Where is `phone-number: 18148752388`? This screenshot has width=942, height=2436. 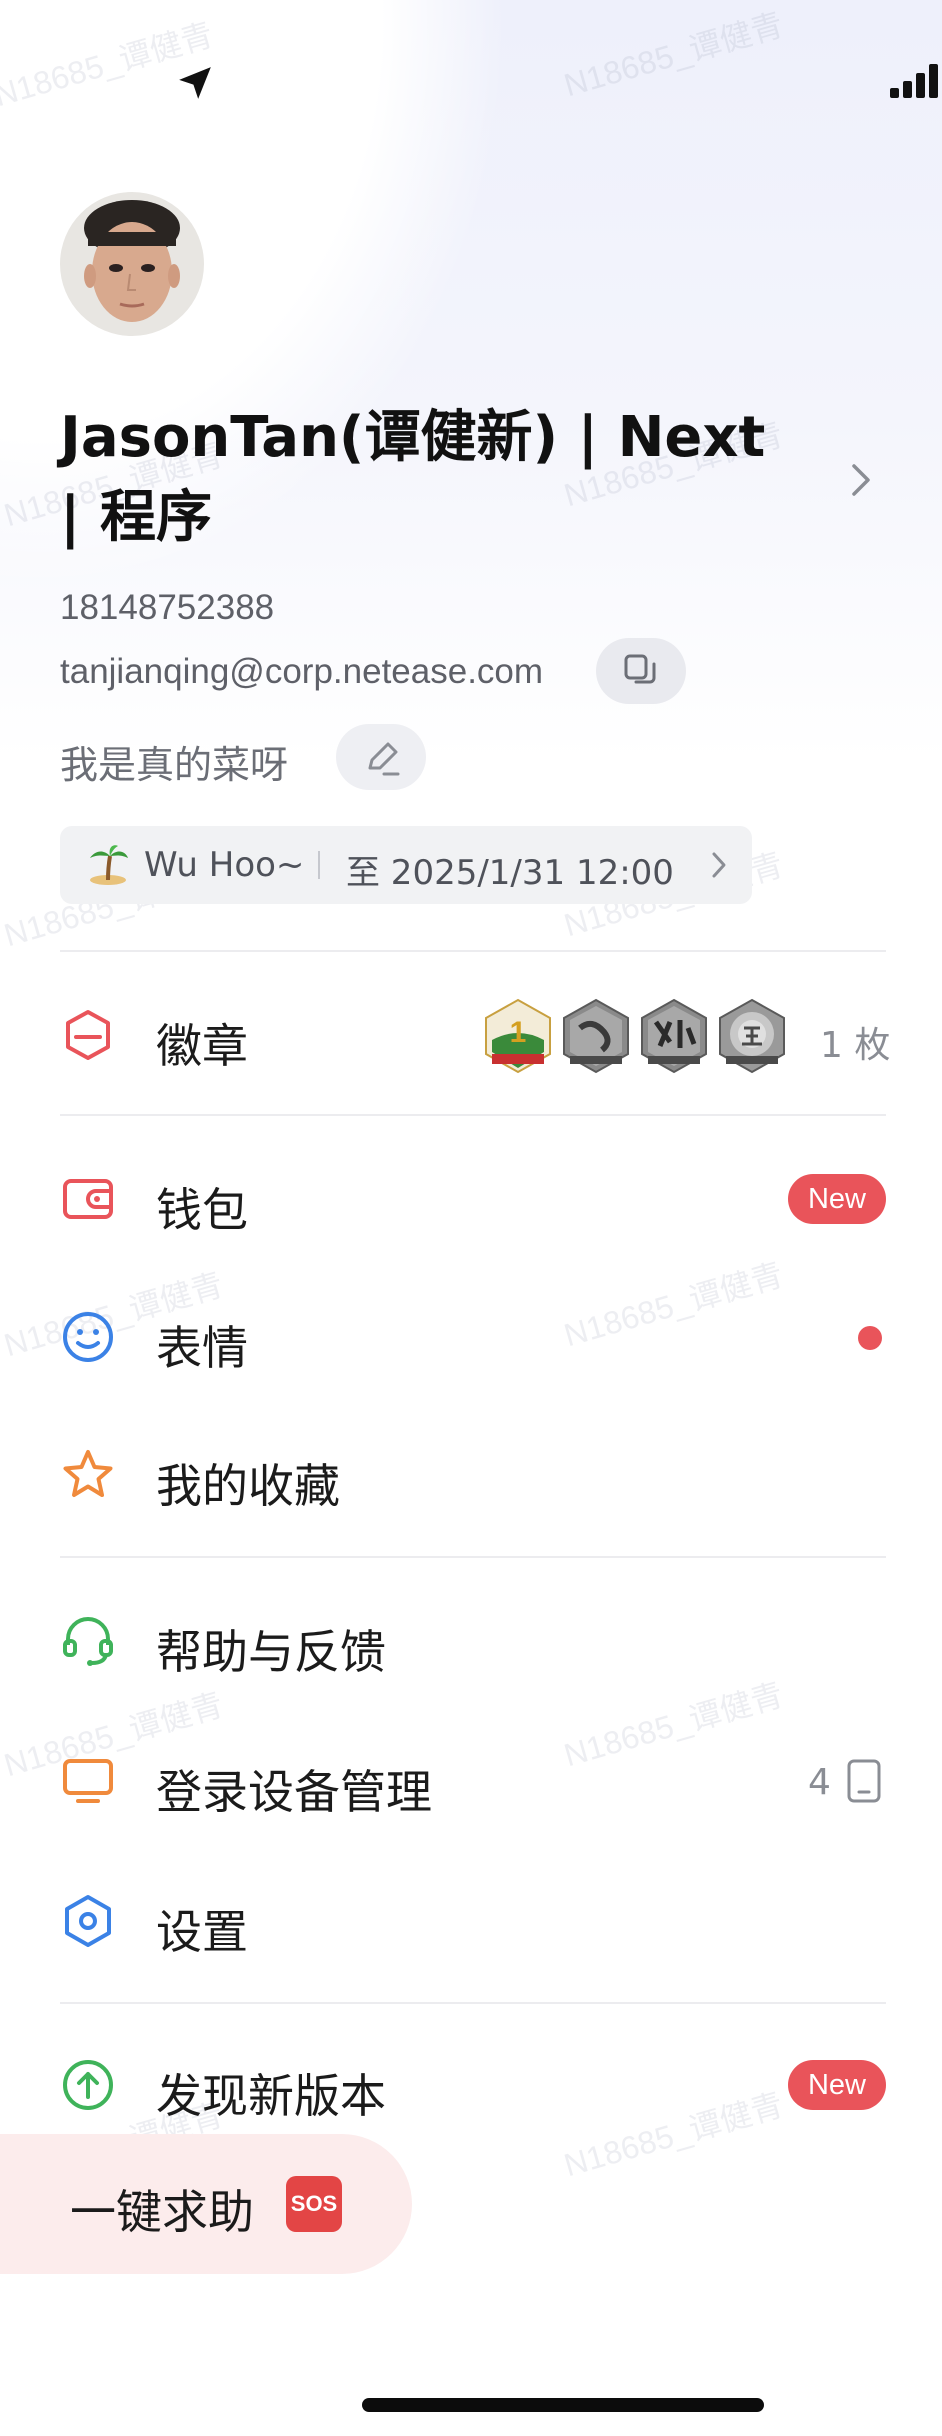 phone-number: 18148752388 is located at coordinates (167, 607).